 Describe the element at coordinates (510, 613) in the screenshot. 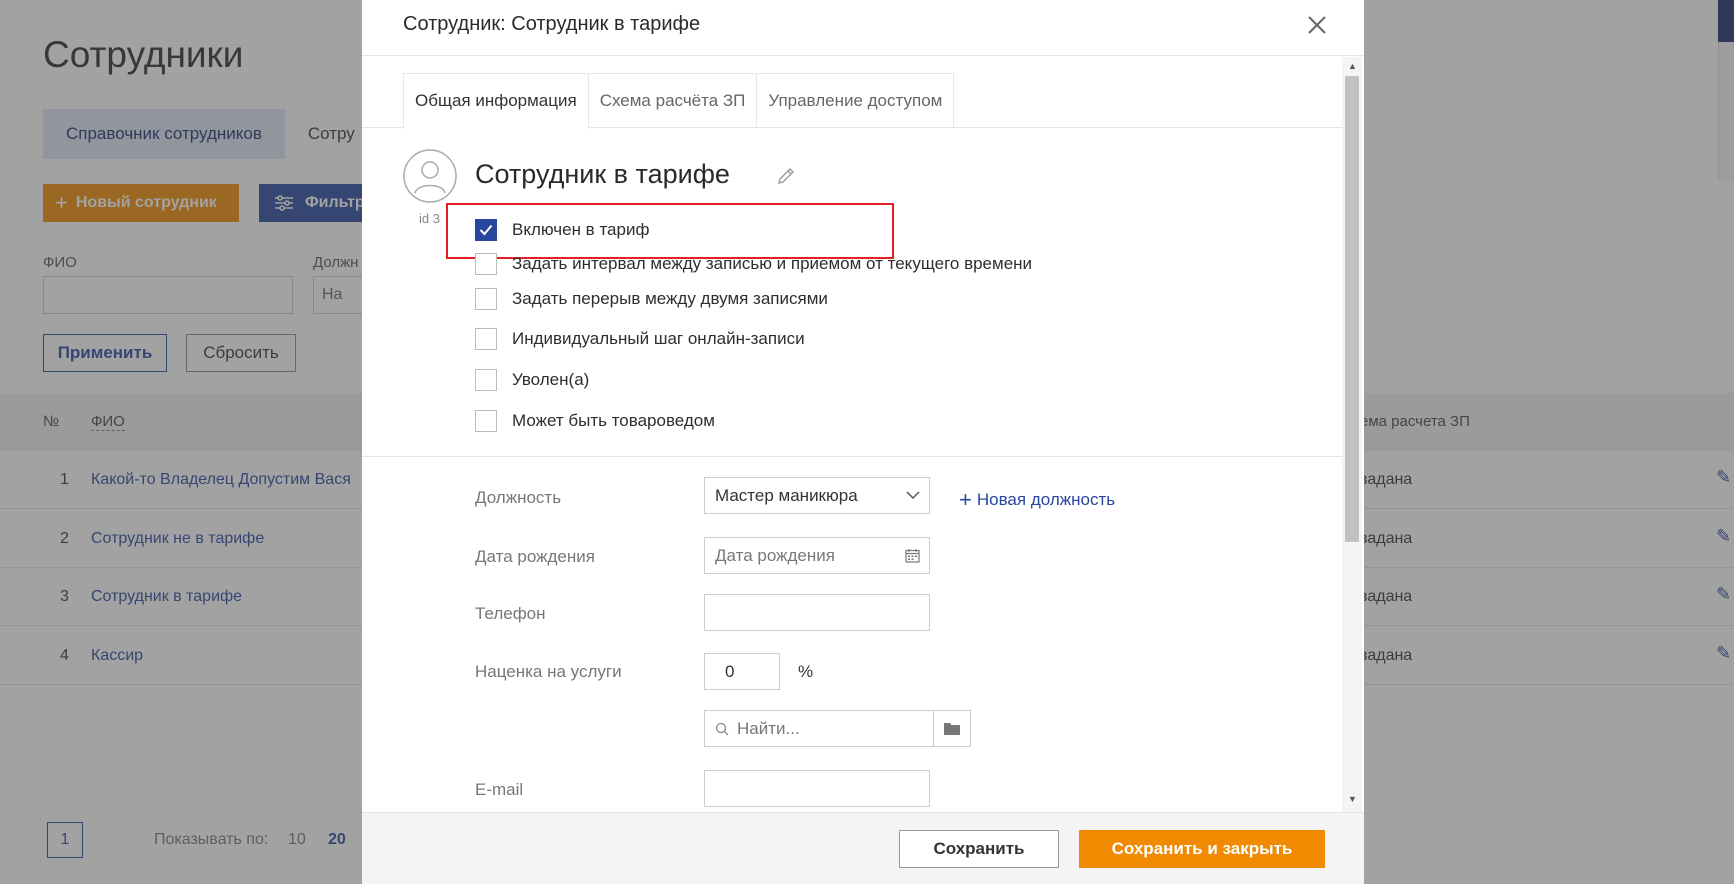

I see `phone-label: Телефон` at that location.